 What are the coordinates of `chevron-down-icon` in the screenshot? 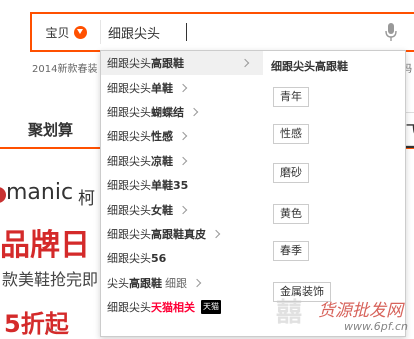 It's located at (80, 32).